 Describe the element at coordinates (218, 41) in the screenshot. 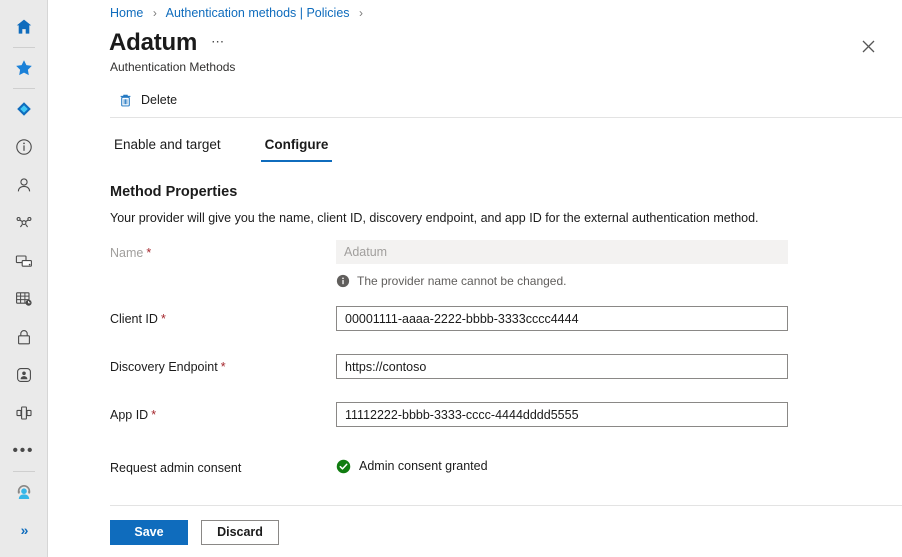

I see `more-ellipsis-icon: ⋯` at that location.